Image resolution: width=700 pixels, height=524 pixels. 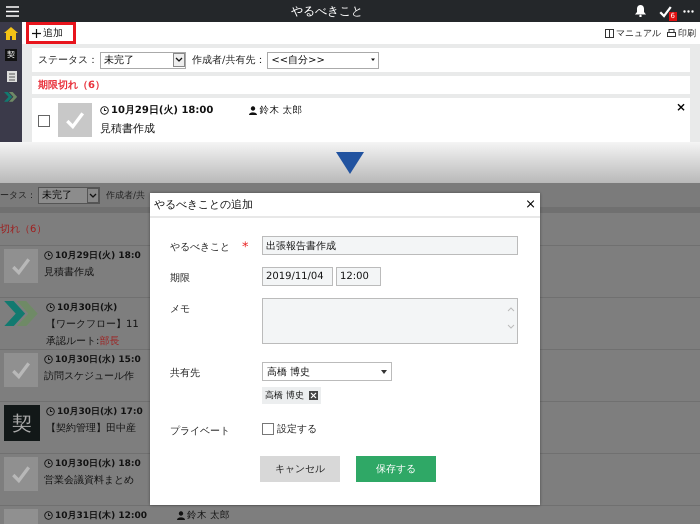 I want to click on required-mark: *, so click(x=245, y=247).